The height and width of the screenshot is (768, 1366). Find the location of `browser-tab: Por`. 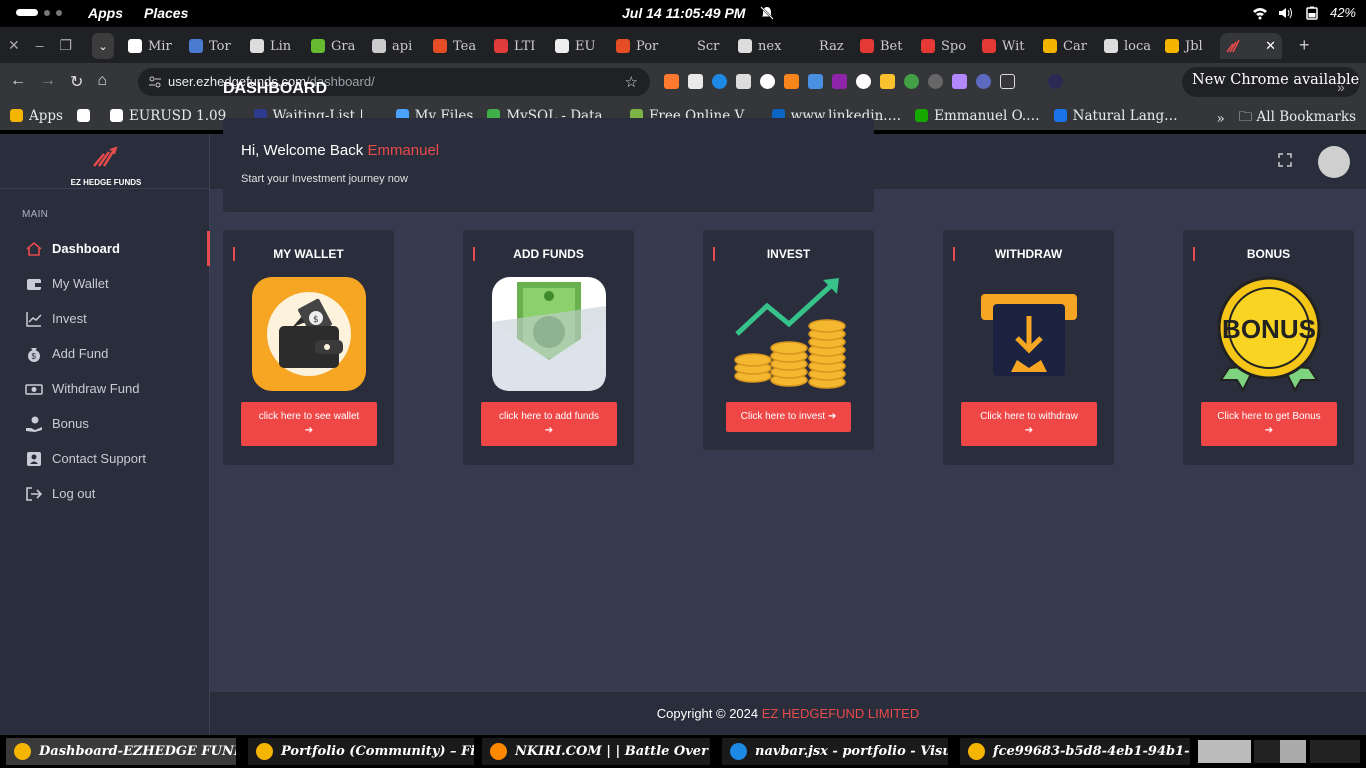

browser-tab: Por is located at coordinates (640, 46).